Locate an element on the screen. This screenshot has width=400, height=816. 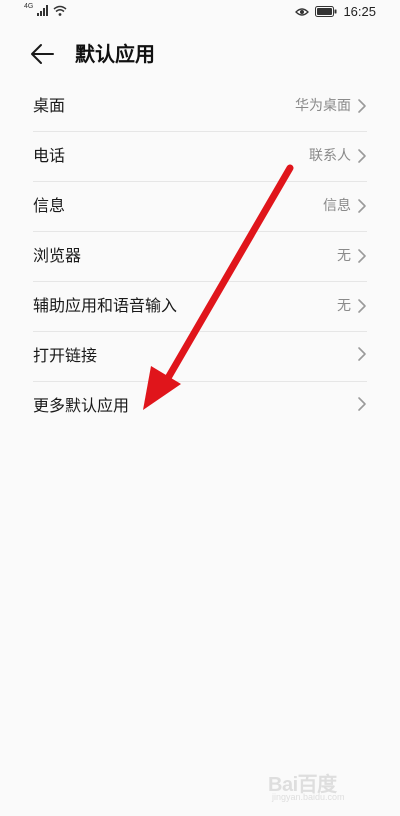
item-label: 桌面 is located at coordinates (49, 105).